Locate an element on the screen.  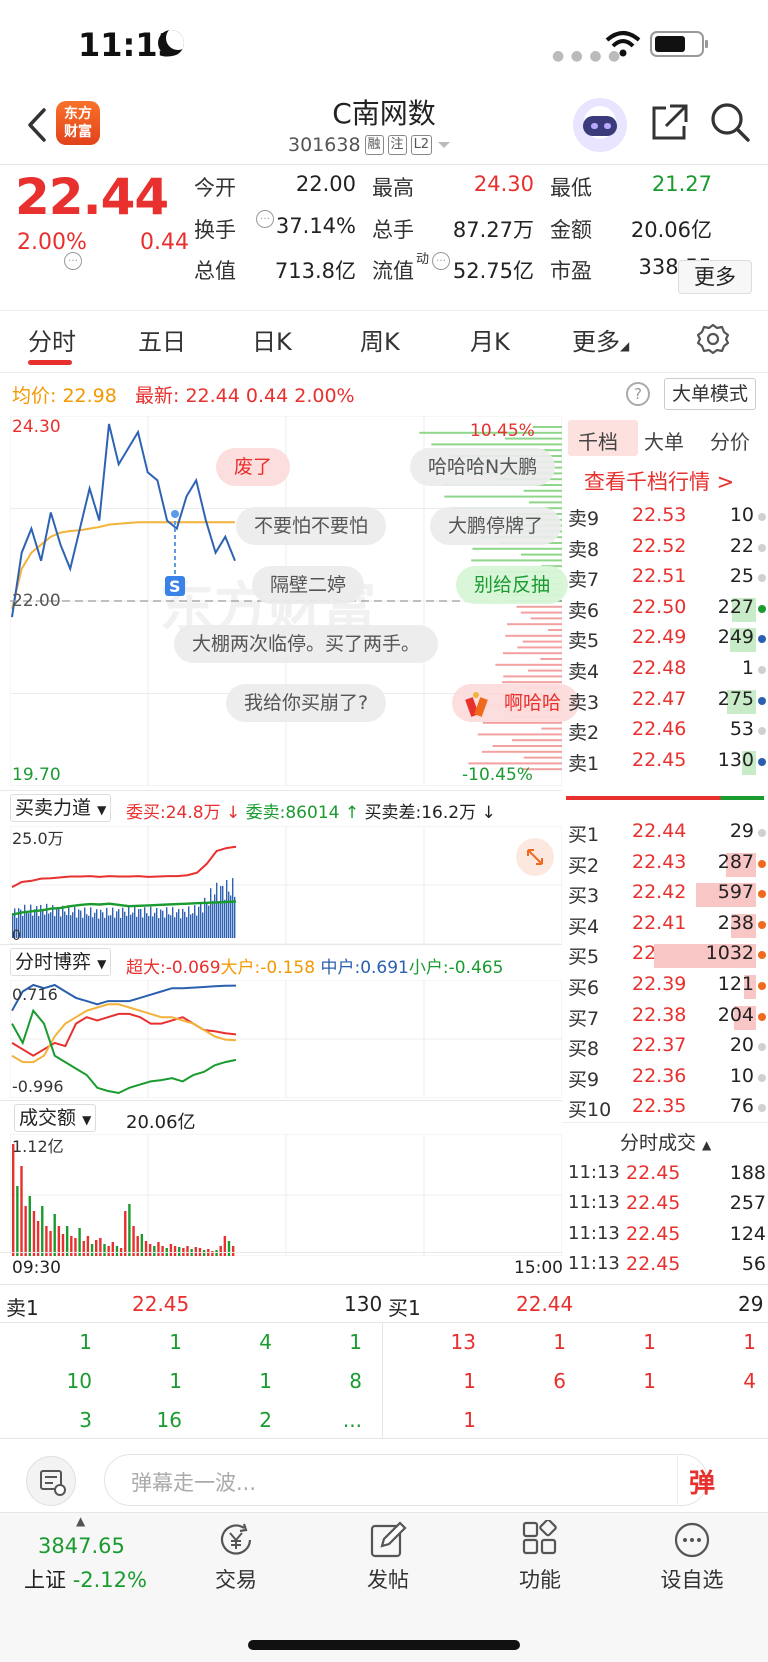
bid-row: 买8 22.37 20 is located at coordinates (668, 1046).